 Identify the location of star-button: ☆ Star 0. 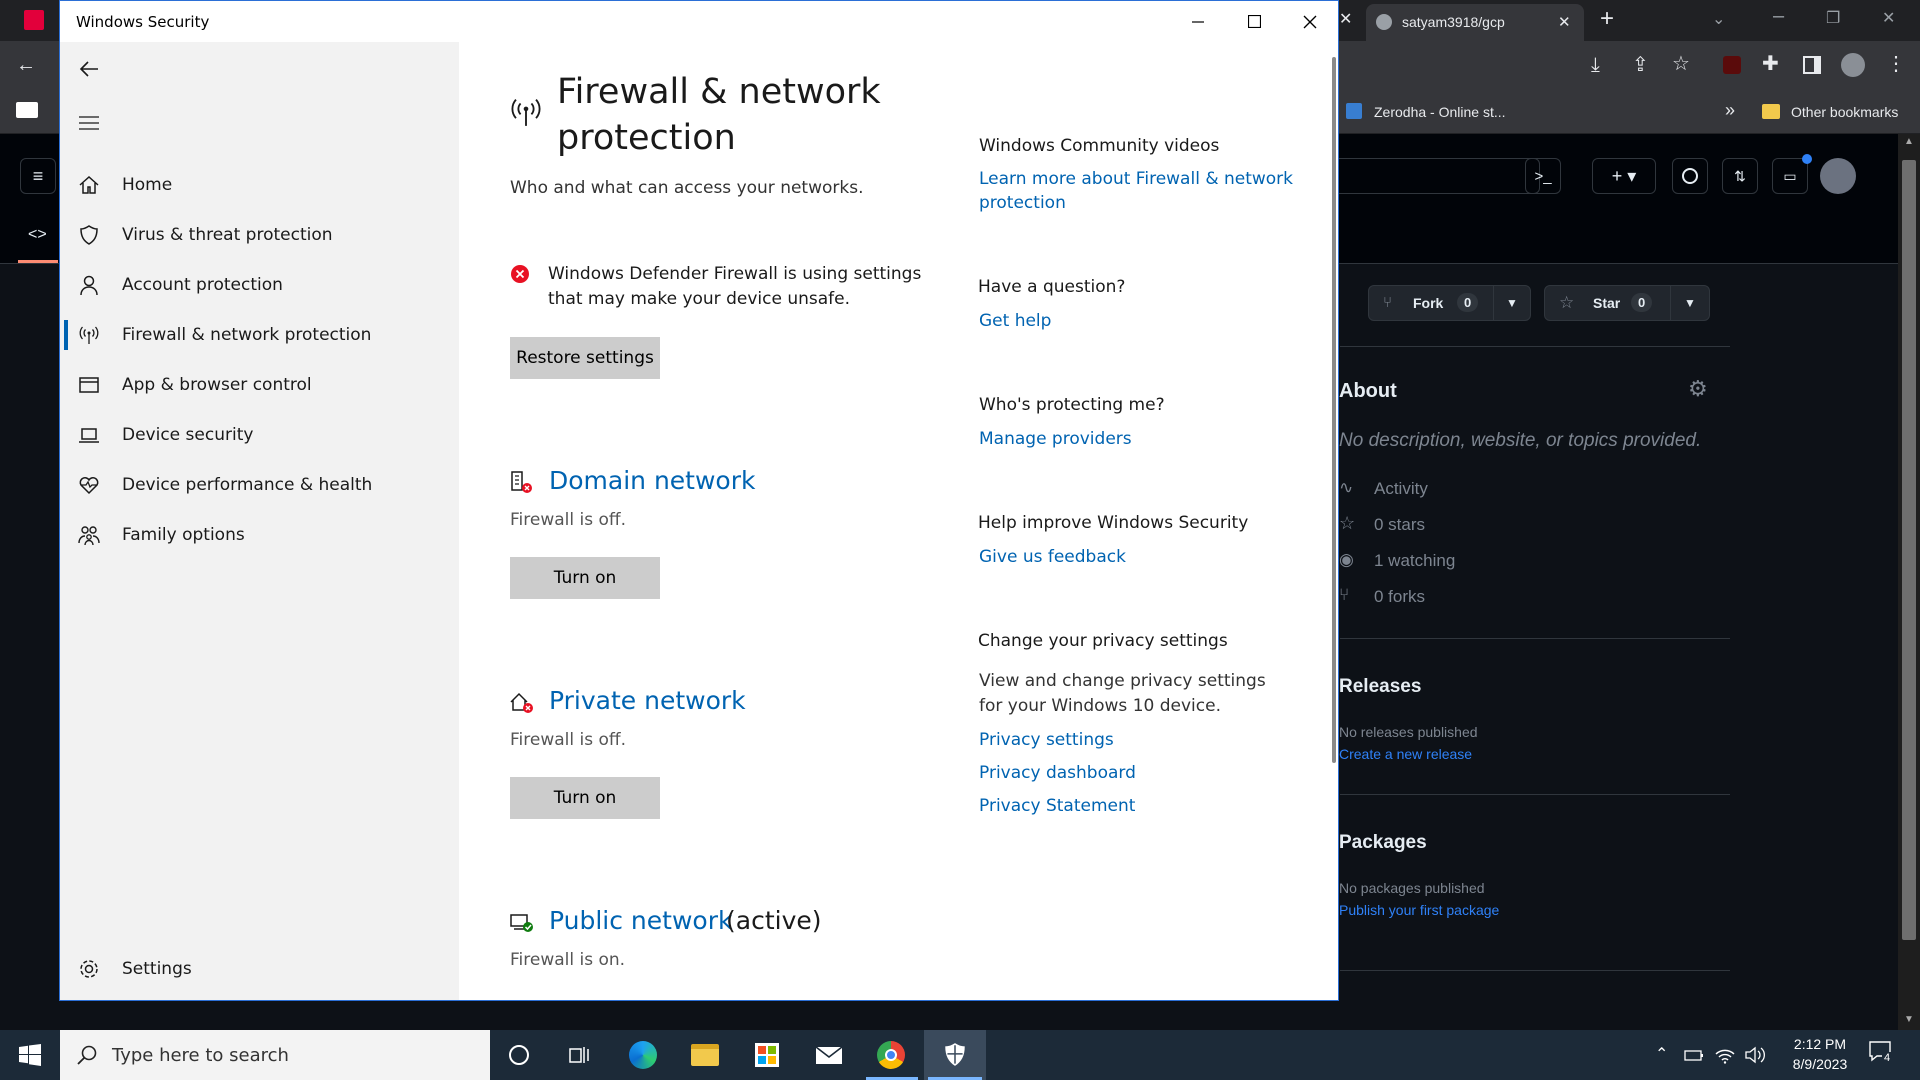
(1615, 303).